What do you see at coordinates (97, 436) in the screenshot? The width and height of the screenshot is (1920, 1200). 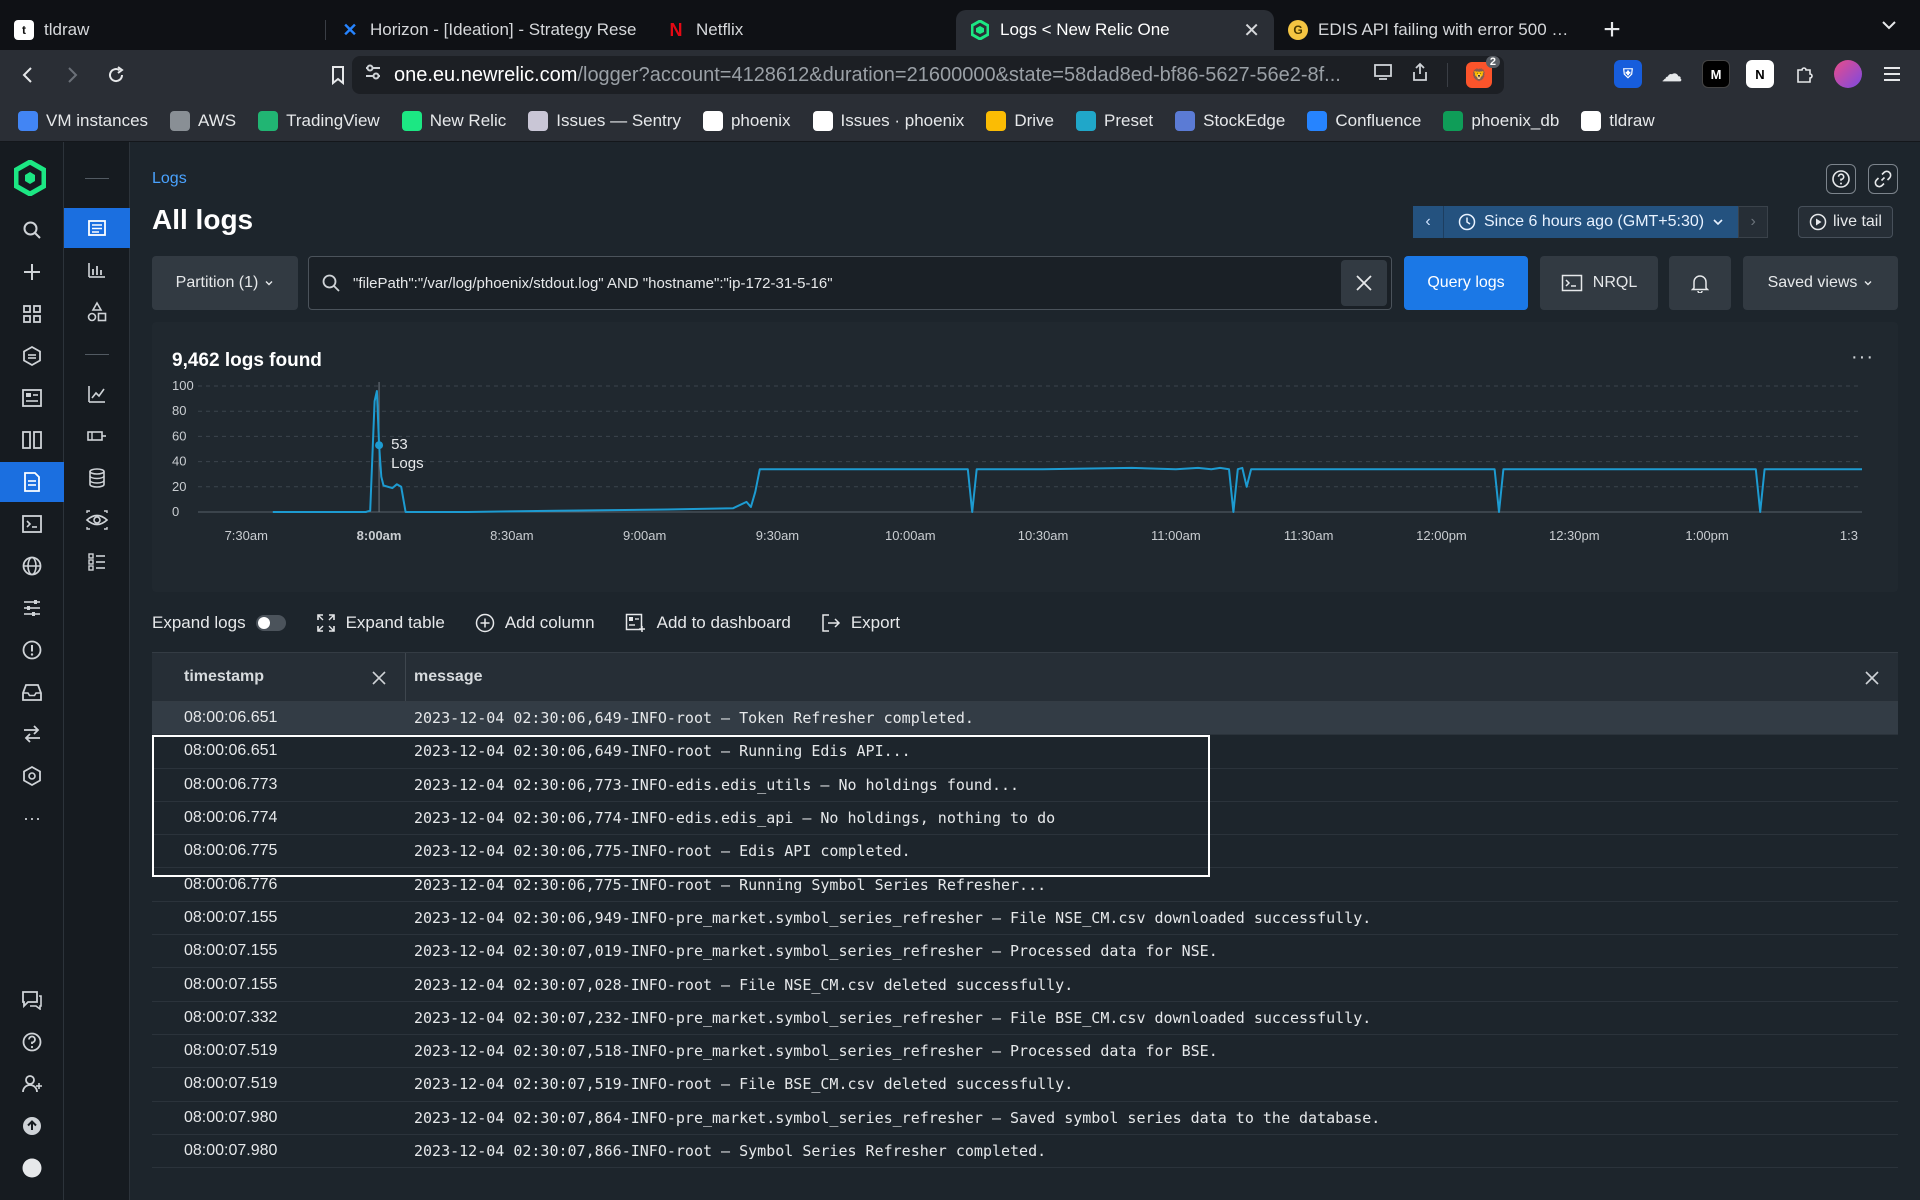 I see `parsing-icon` at bounding box center [97, 436].